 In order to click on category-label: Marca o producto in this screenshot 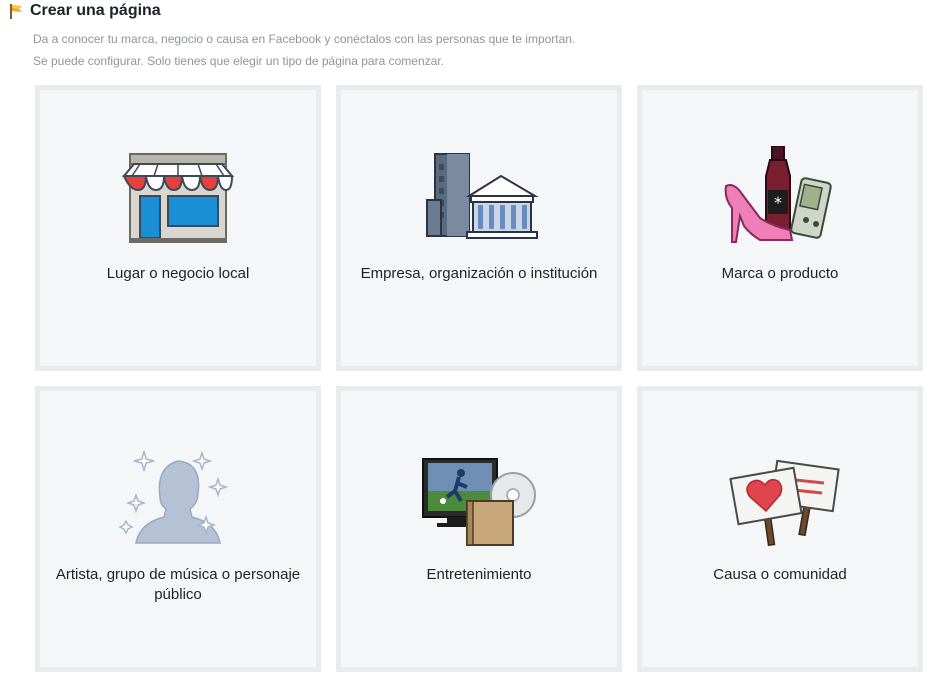, I will do `click(780, 273)`.